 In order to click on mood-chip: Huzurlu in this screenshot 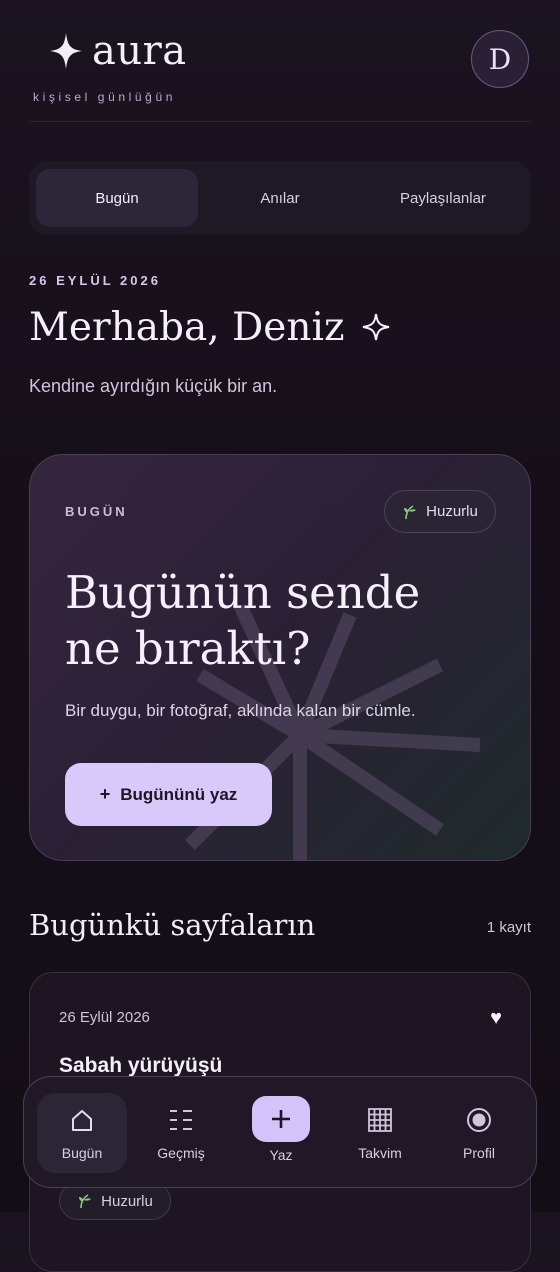, I will do `click(440, 511)`.